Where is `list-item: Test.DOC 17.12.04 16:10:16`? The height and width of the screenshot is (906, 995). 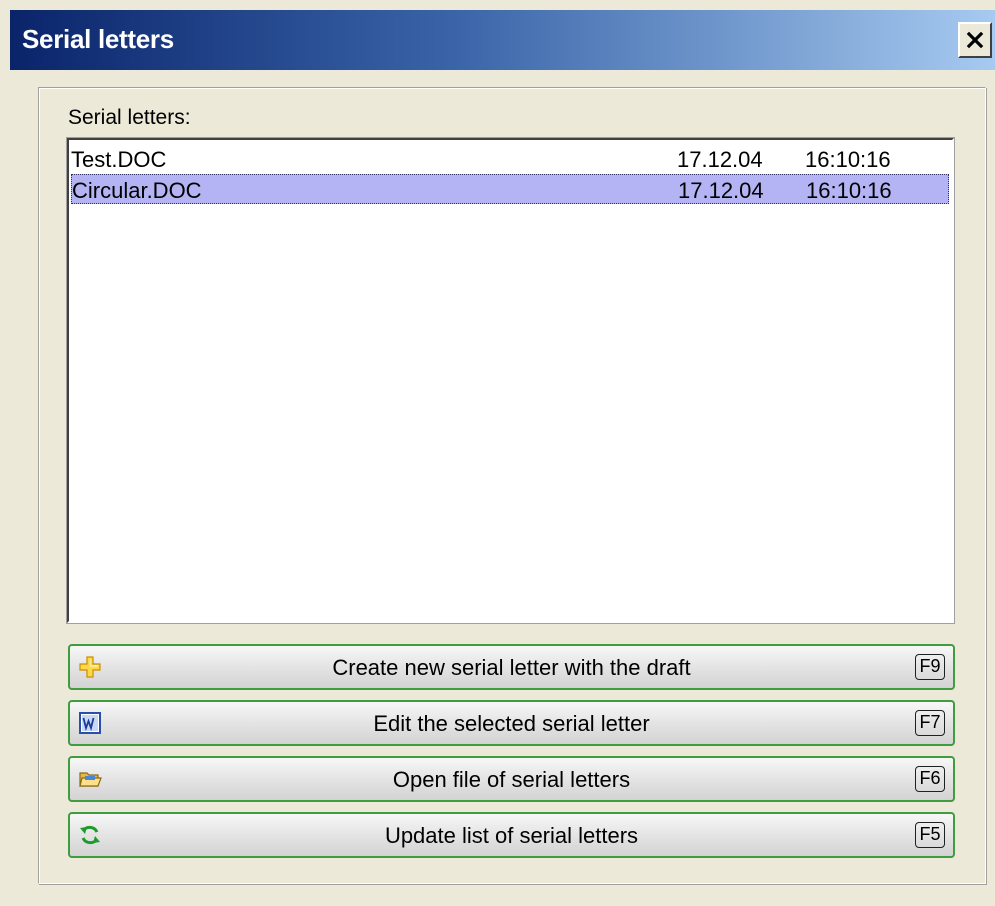
list-item: Test.DOC 17.12.04 16:10:16 is located at coordinates (510, 159).